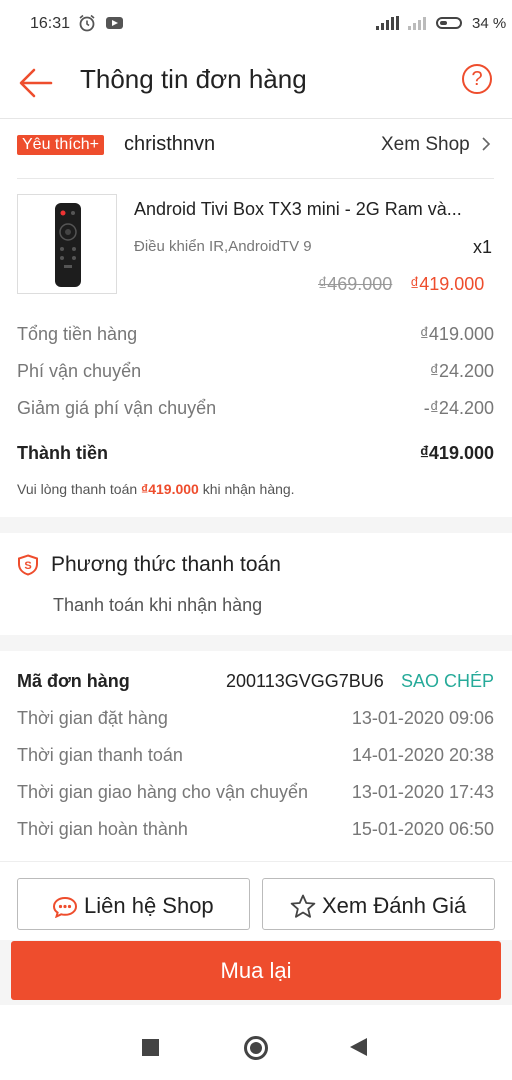  I want to click on action-buttons-row: Liên hệ Shop Xem Đánh Giá, so click(256, 900).